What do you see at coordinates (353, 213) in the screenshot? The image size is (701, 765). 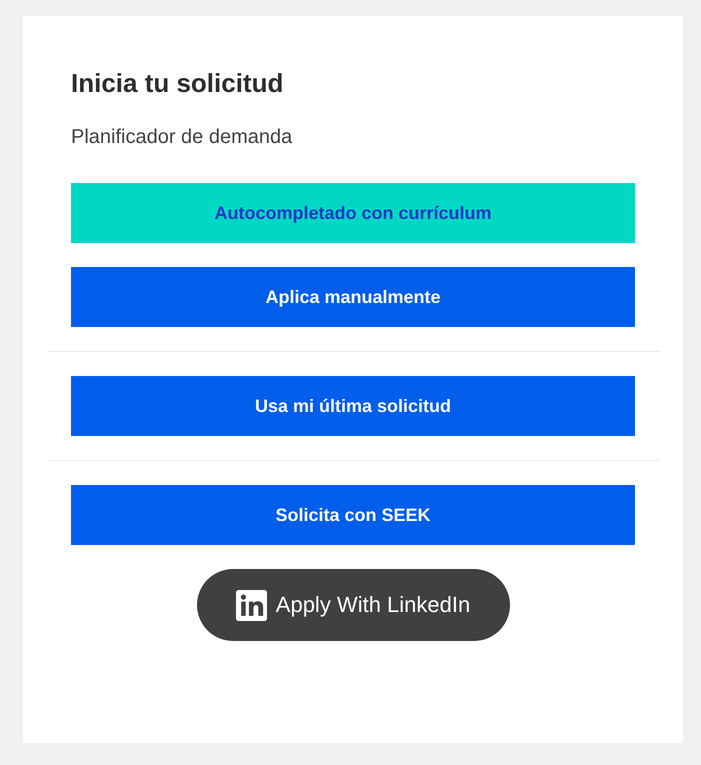 I see `apply-button: Autocompletado con currículum` at bounding box center [353, 213].